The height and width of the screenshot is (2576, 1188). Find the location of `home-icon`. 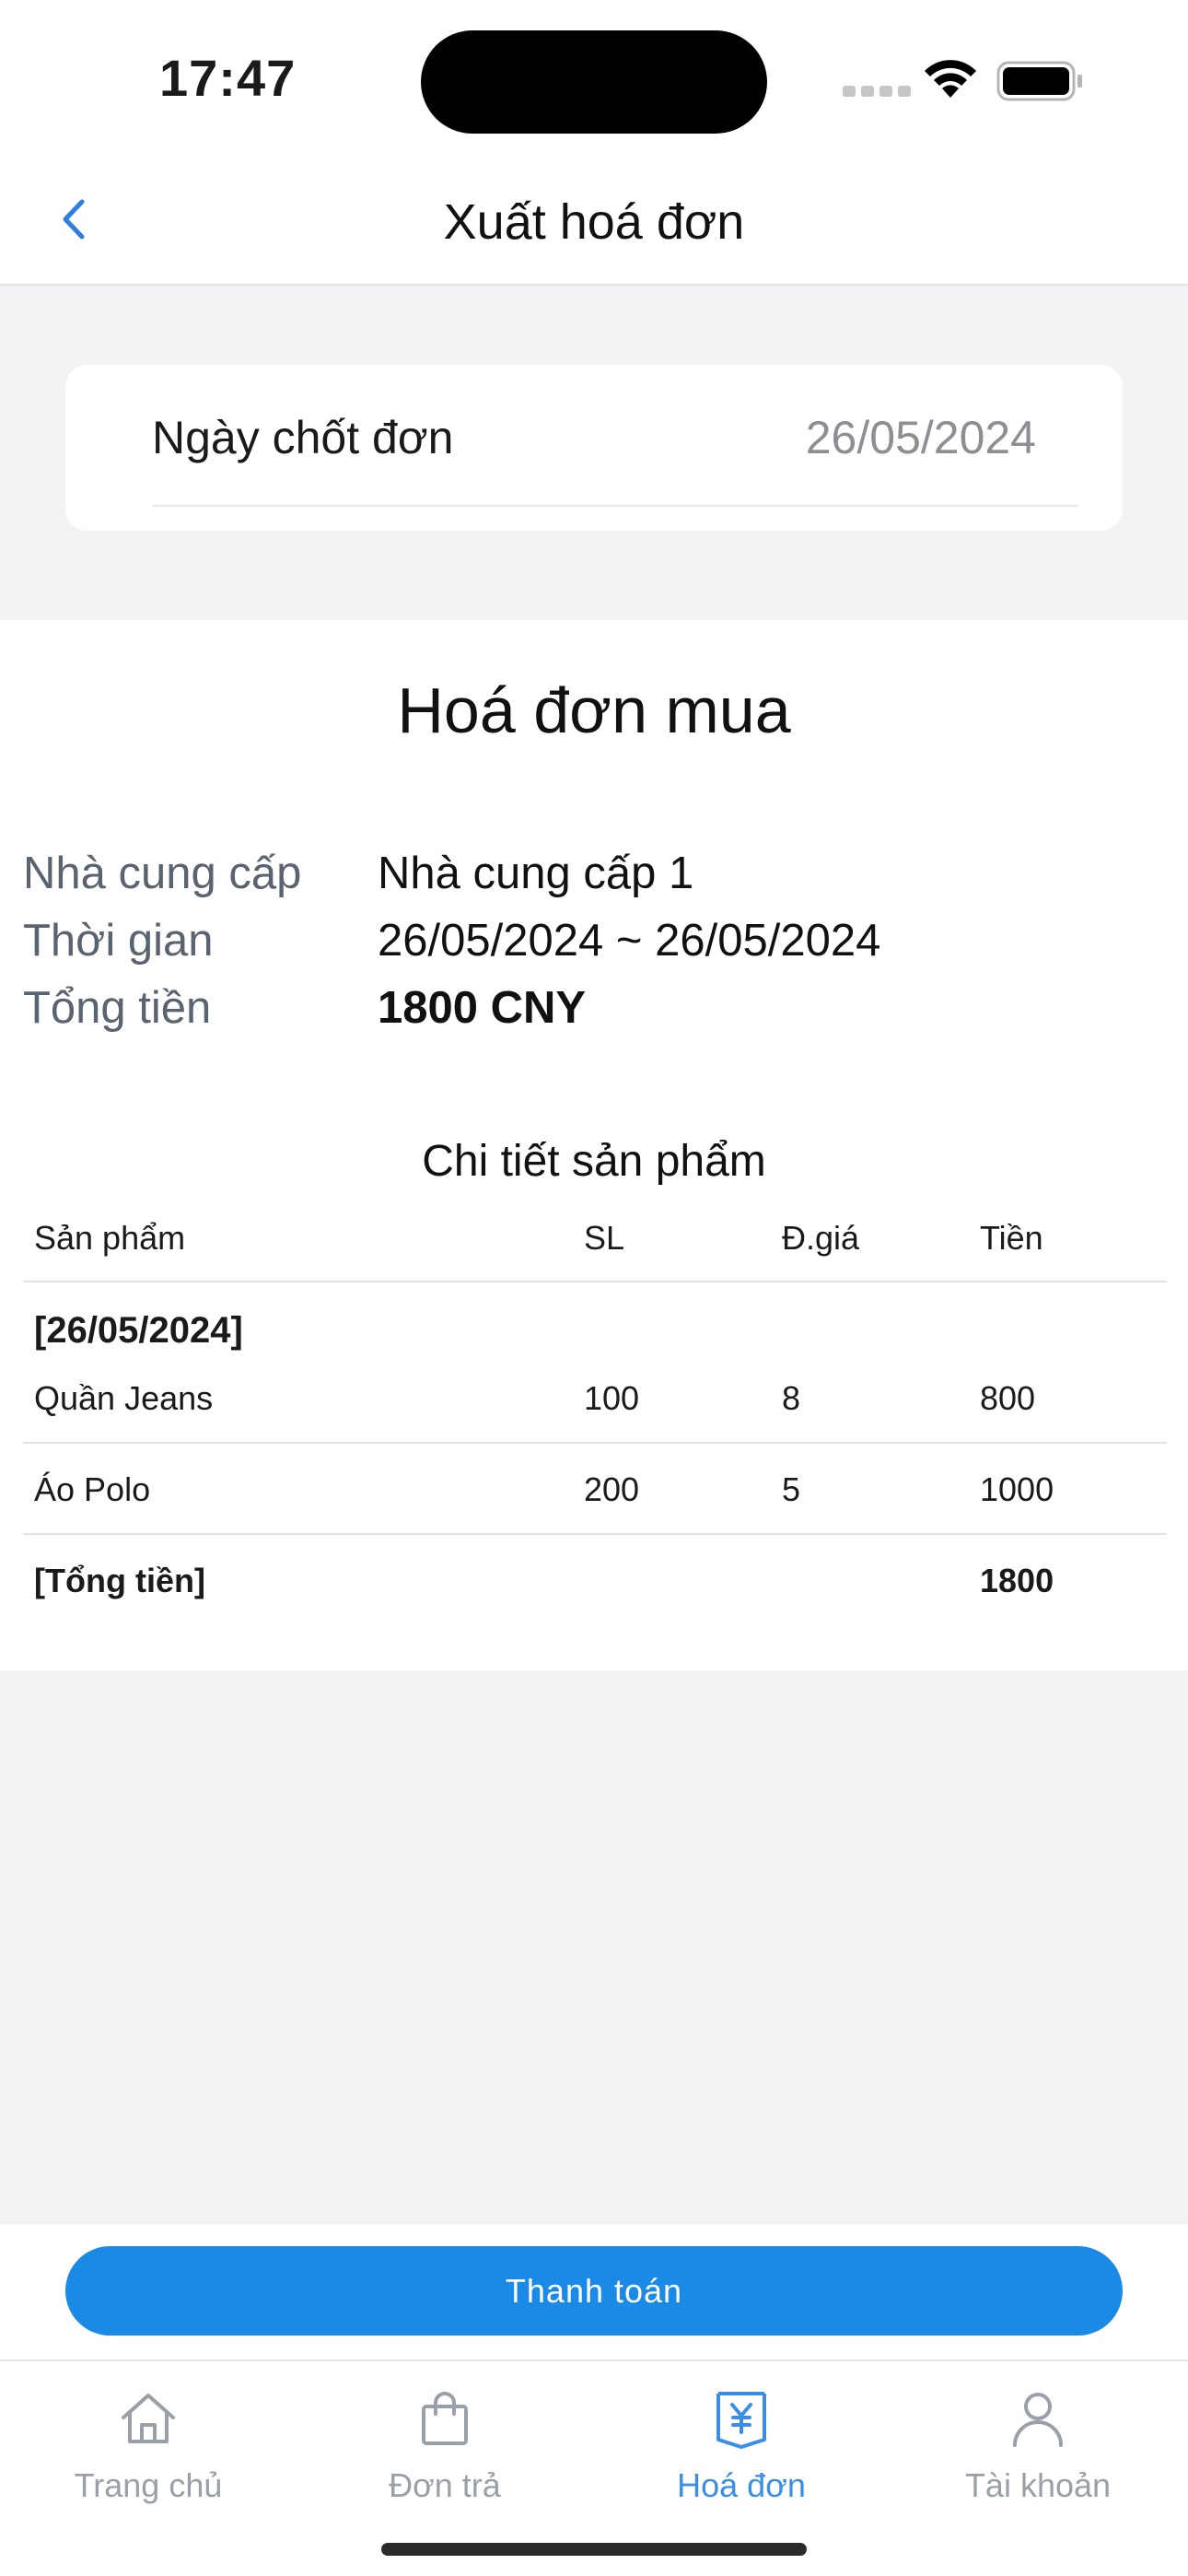

home-icon is located at coordinates (148, 2418).